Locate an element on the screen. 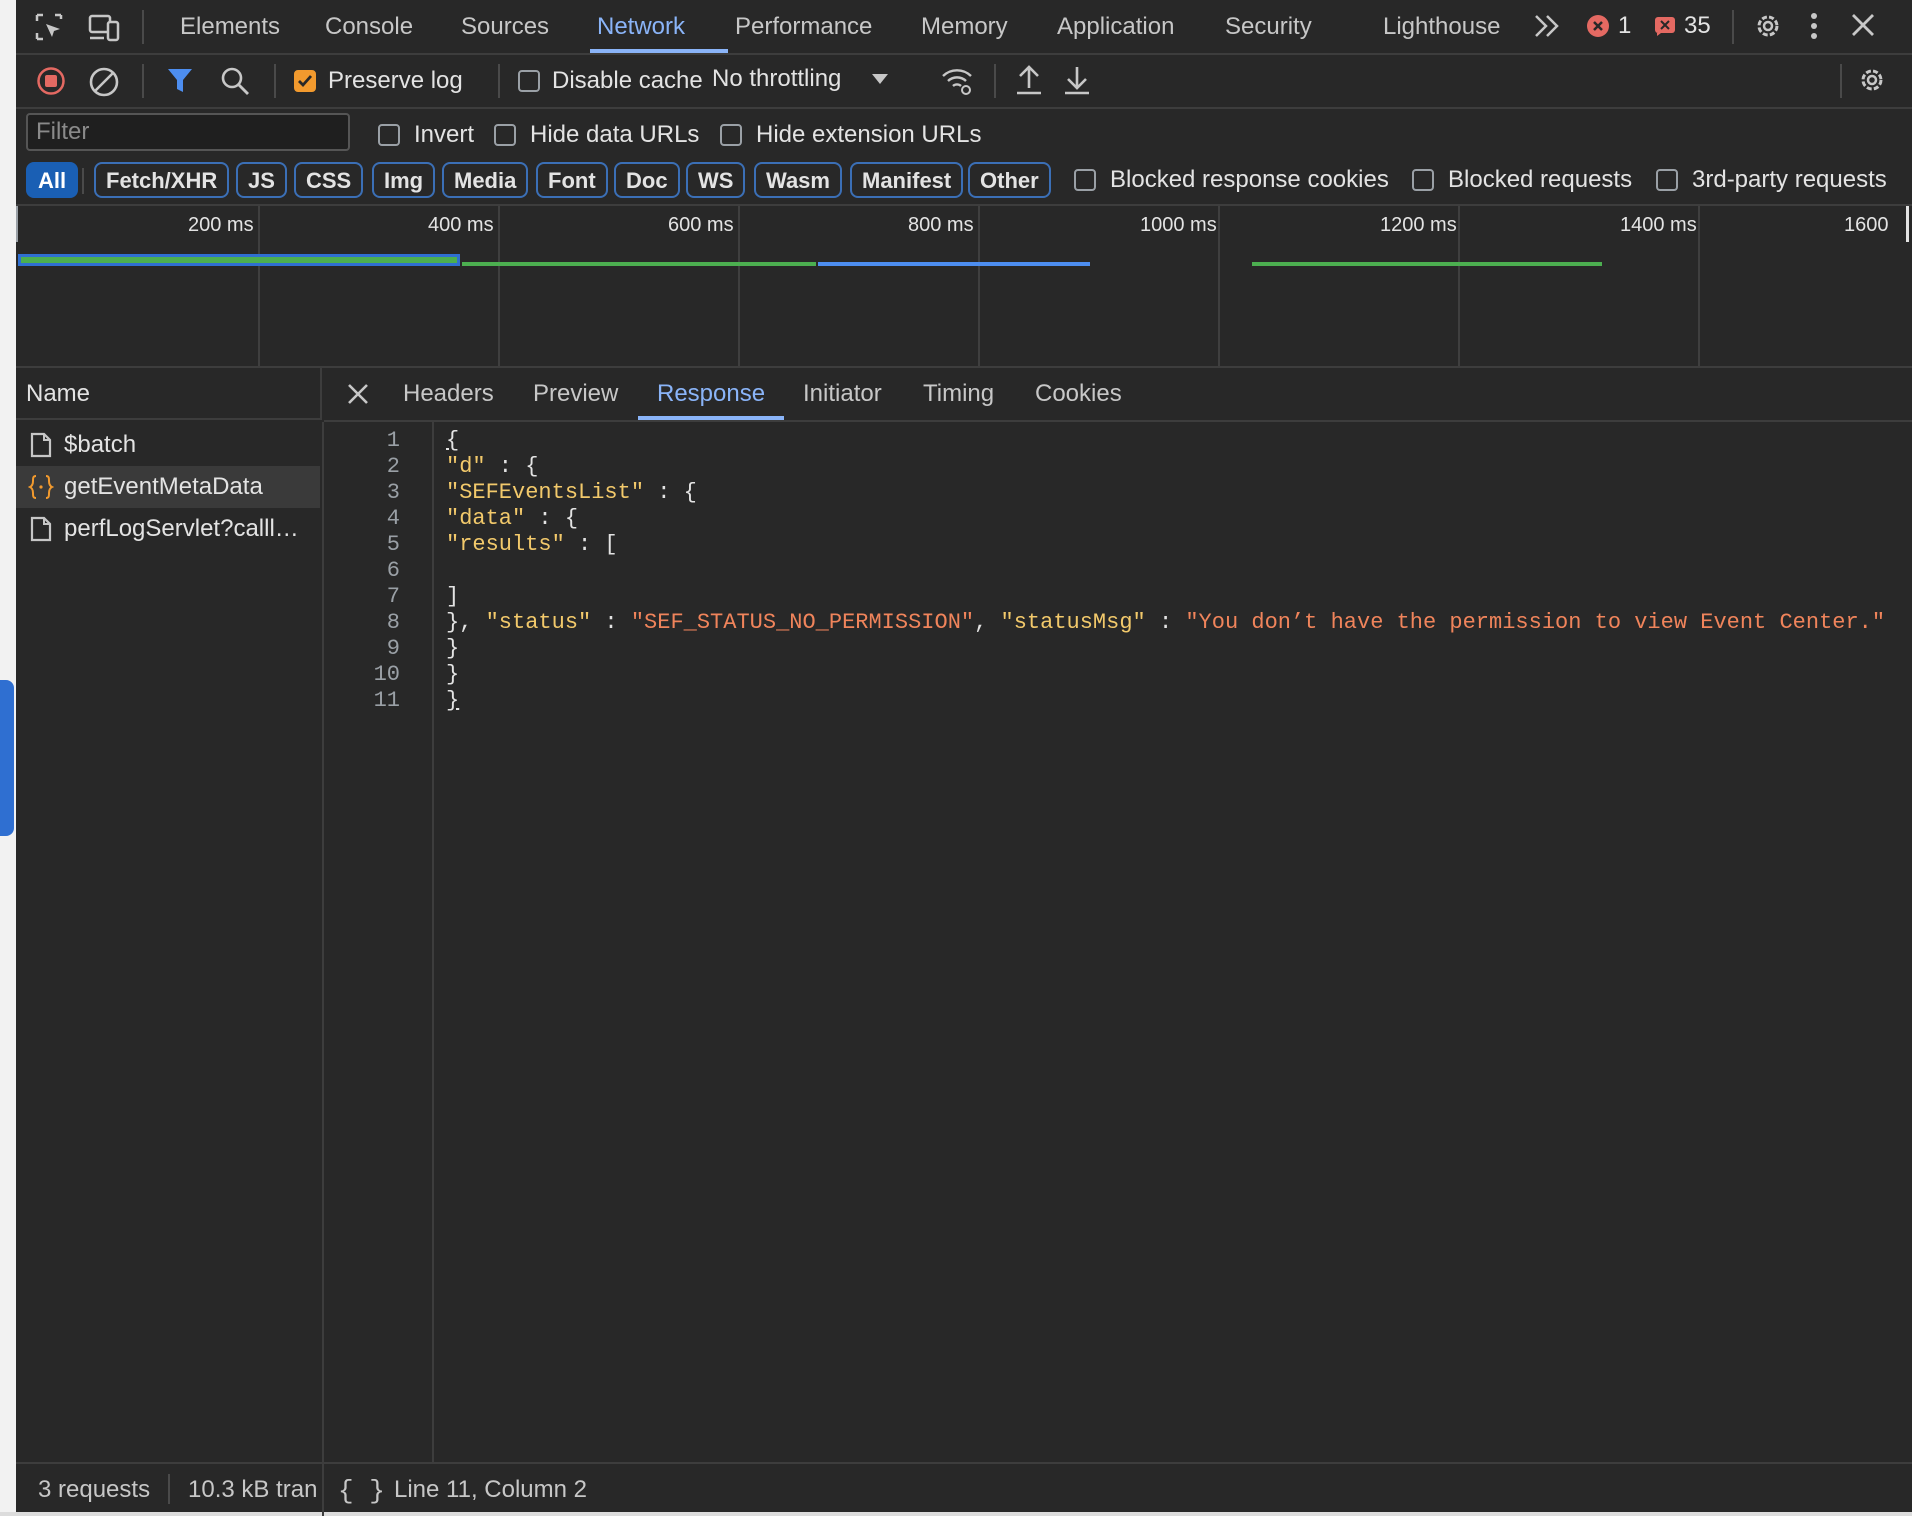 The width and height of the screenshot is (1912, 1516). detail-tab-initiator: Initiator is located at coordinates (842, 394).